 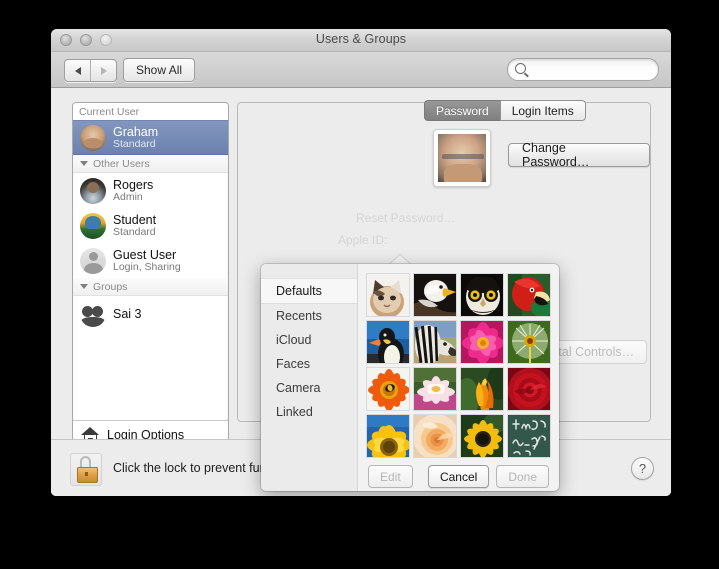 I want to click on show-all-button: Show All, so click(x=159, y=70).